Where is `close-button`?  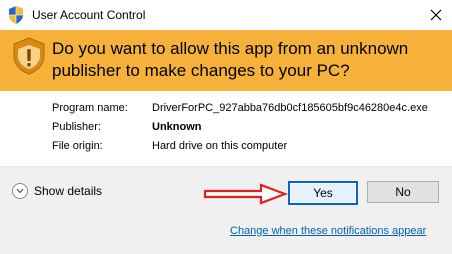 close-button is located at coordinates (436, 15).